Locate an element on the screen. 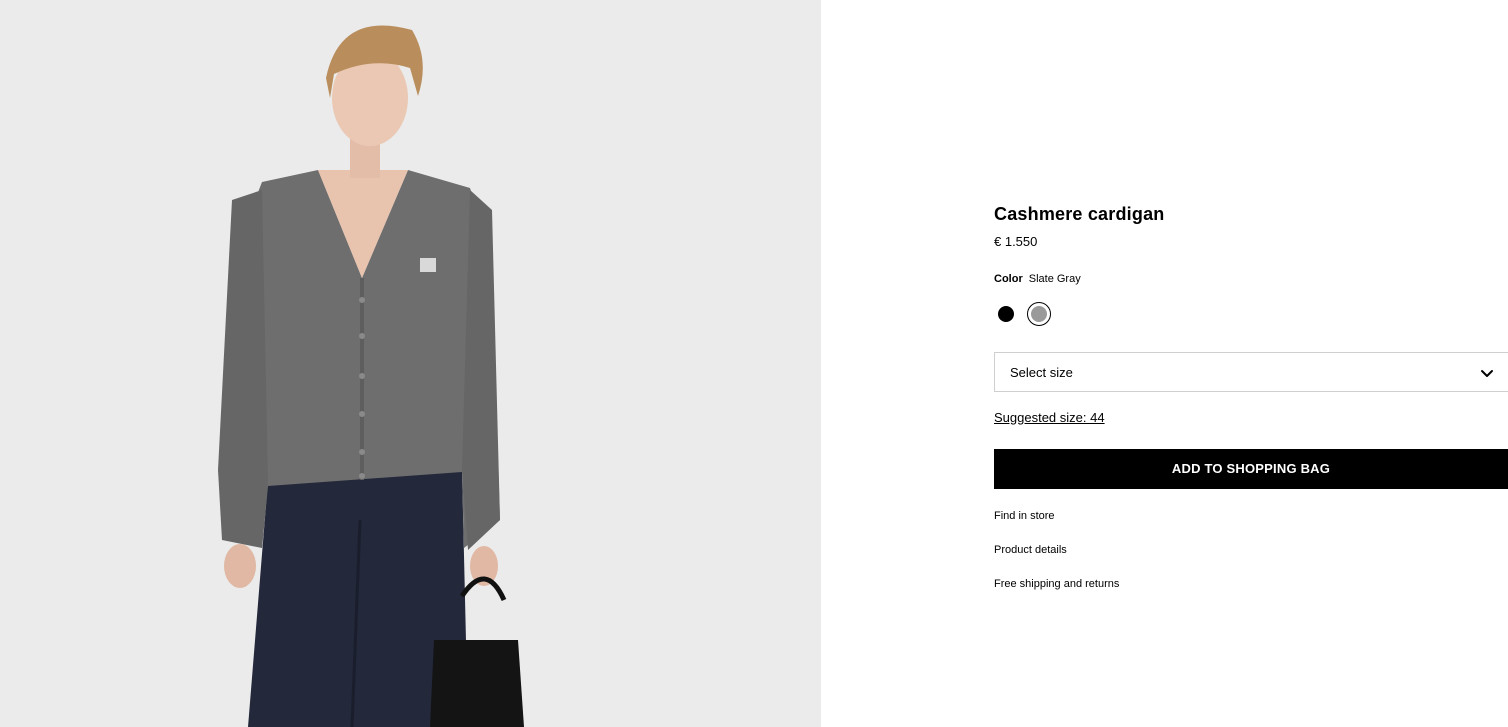 This screenshot has height=727, width=1508. add-to-bag-button: ADD TO SHOPPING BAG is located at coordinates (1251, 469).